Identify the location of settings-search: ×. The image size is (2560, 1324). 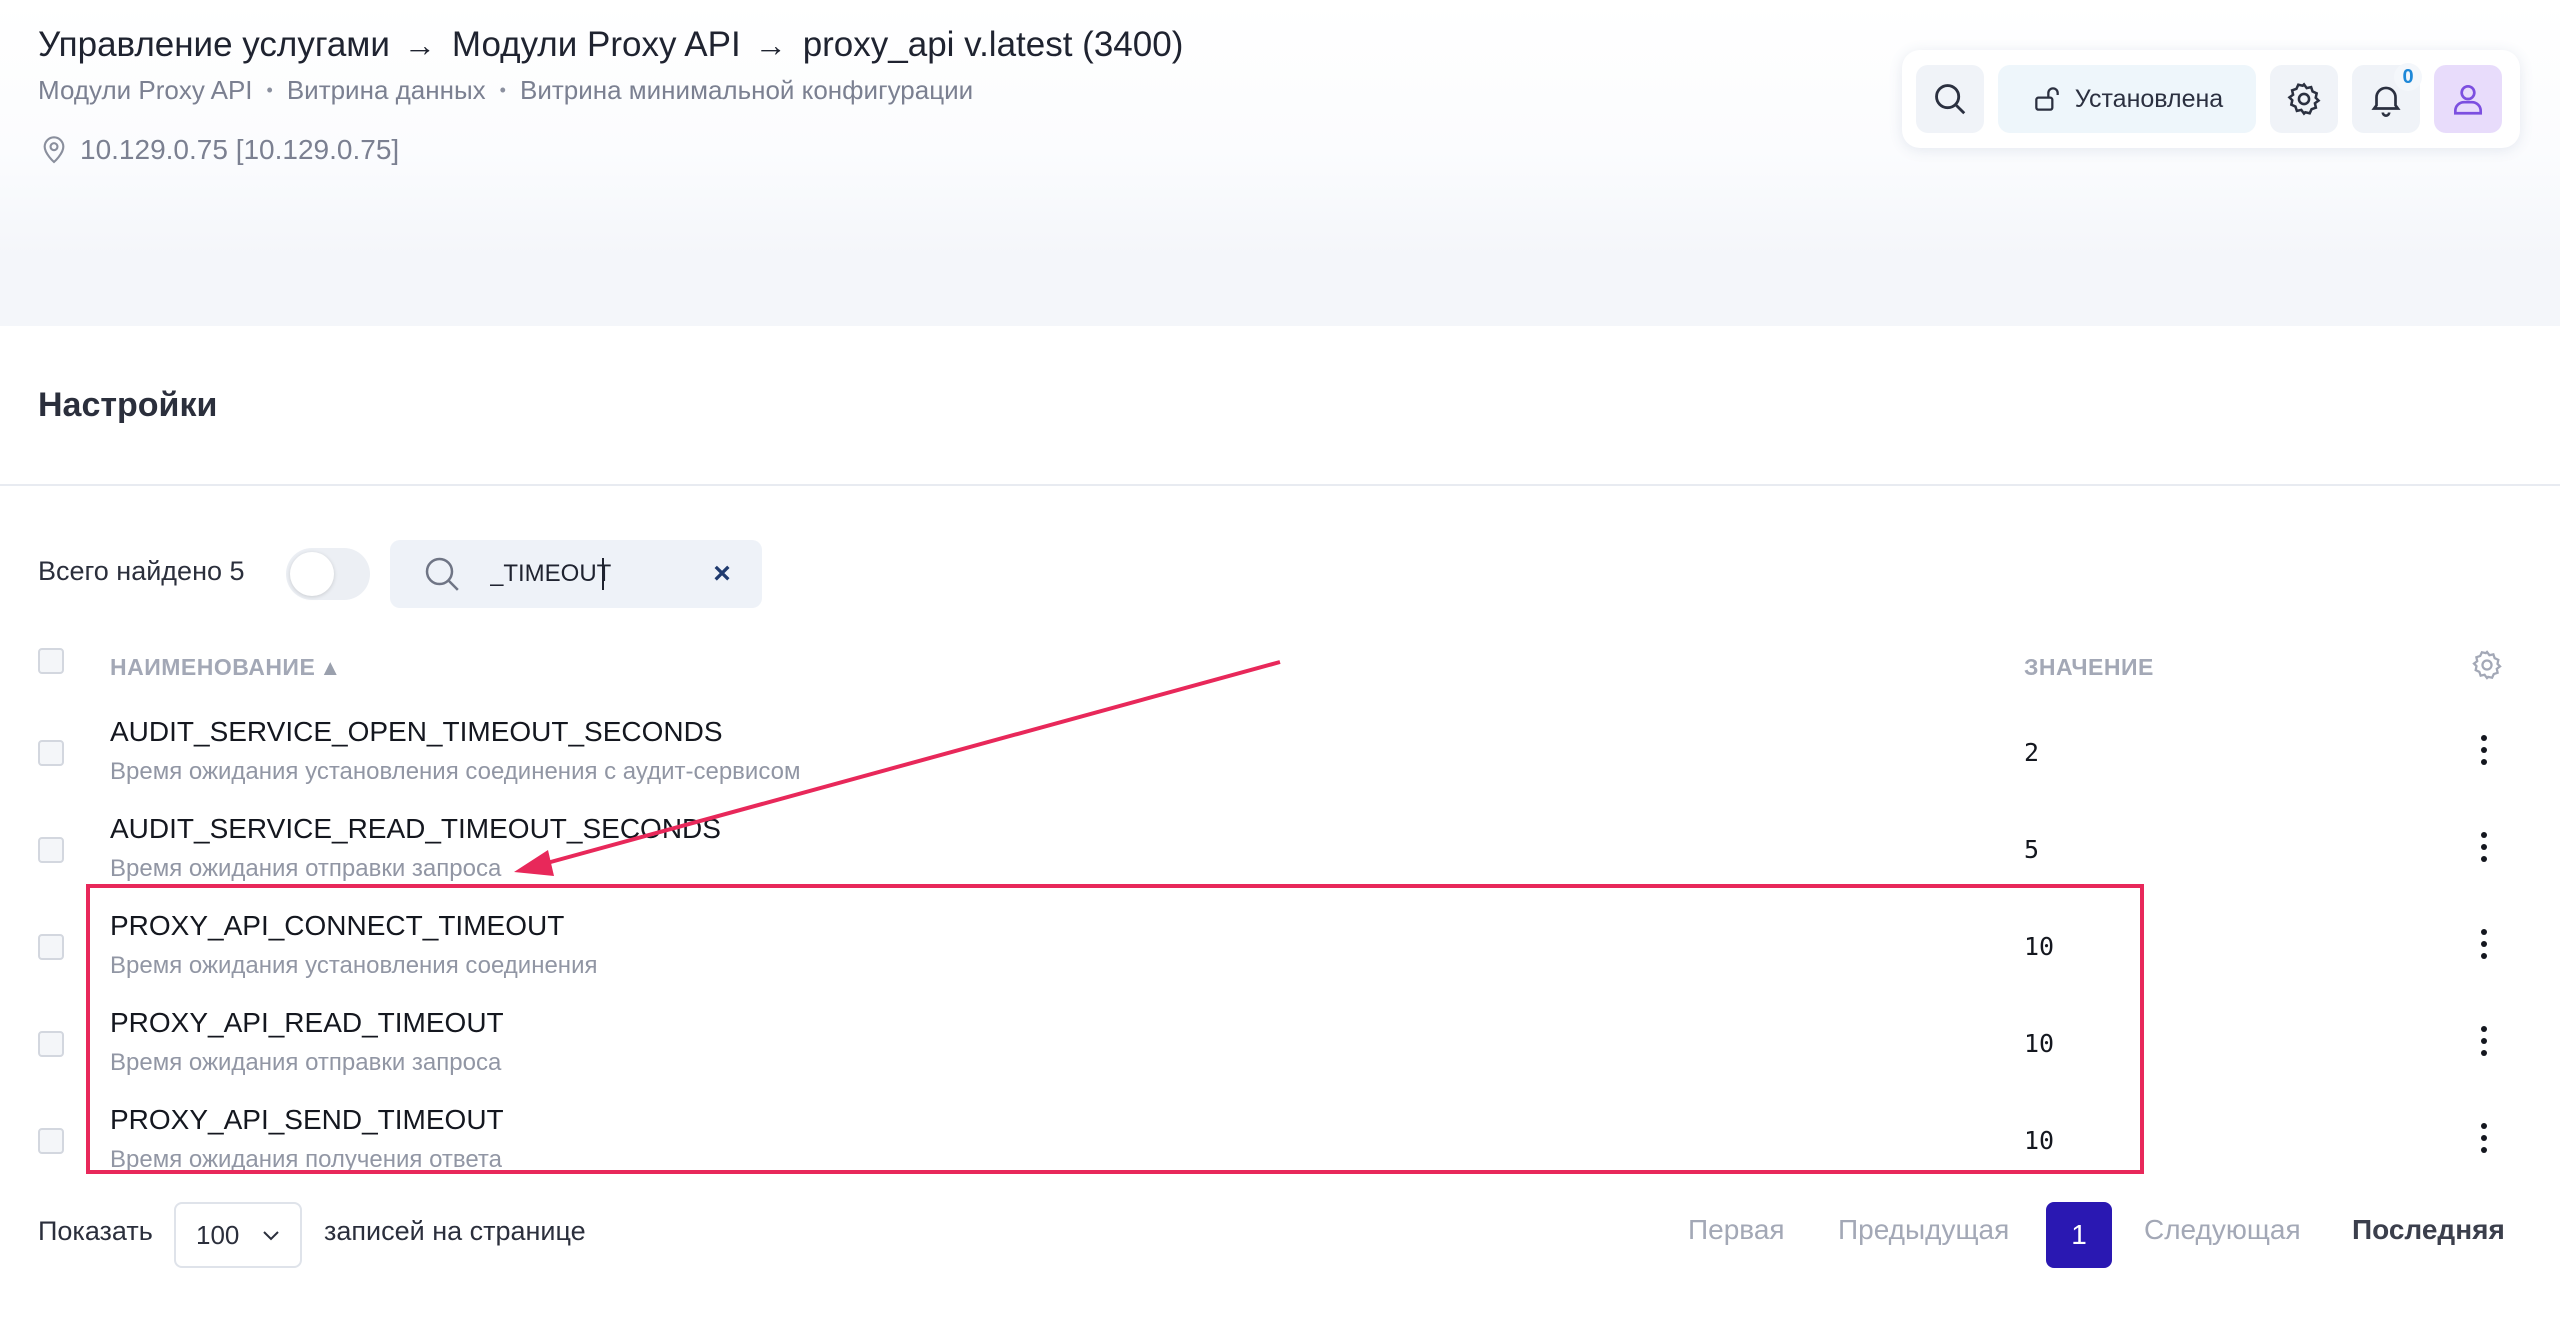
(576, 574).